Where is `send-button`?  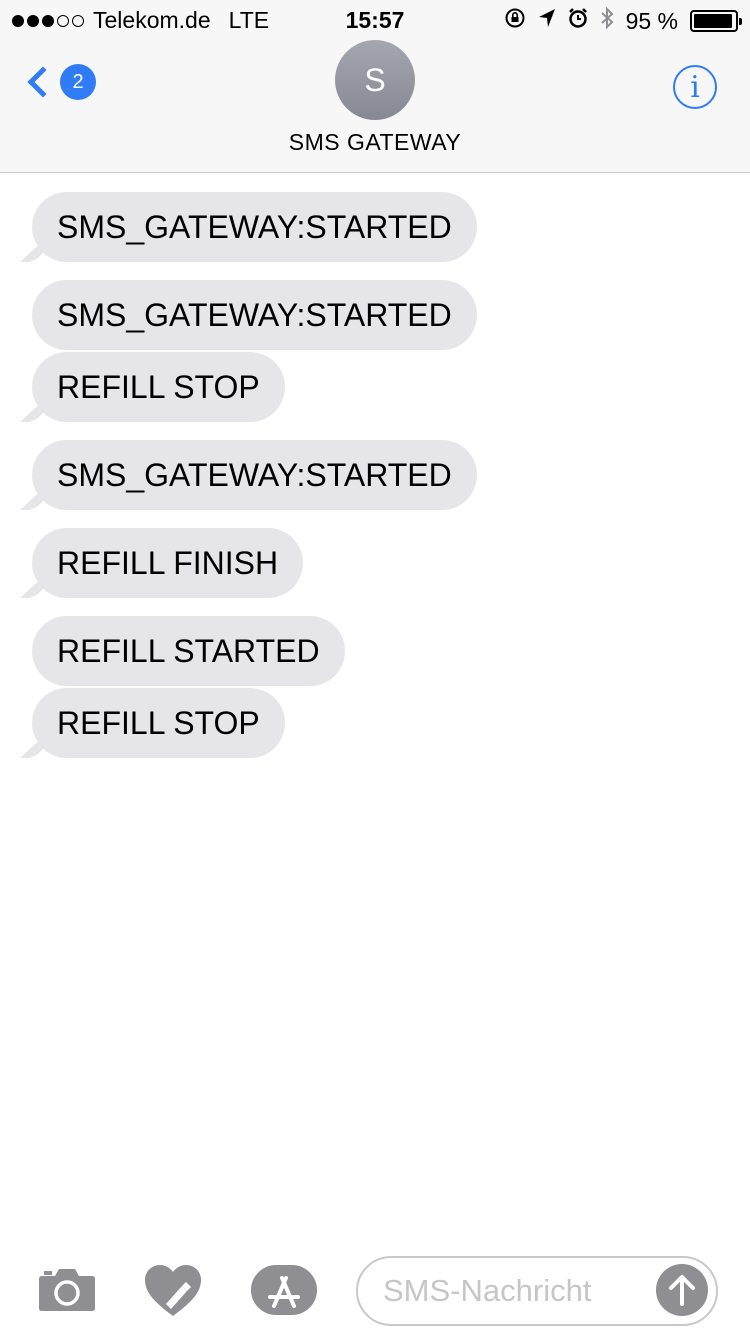 send-button is located at coordinates (682, 1290).